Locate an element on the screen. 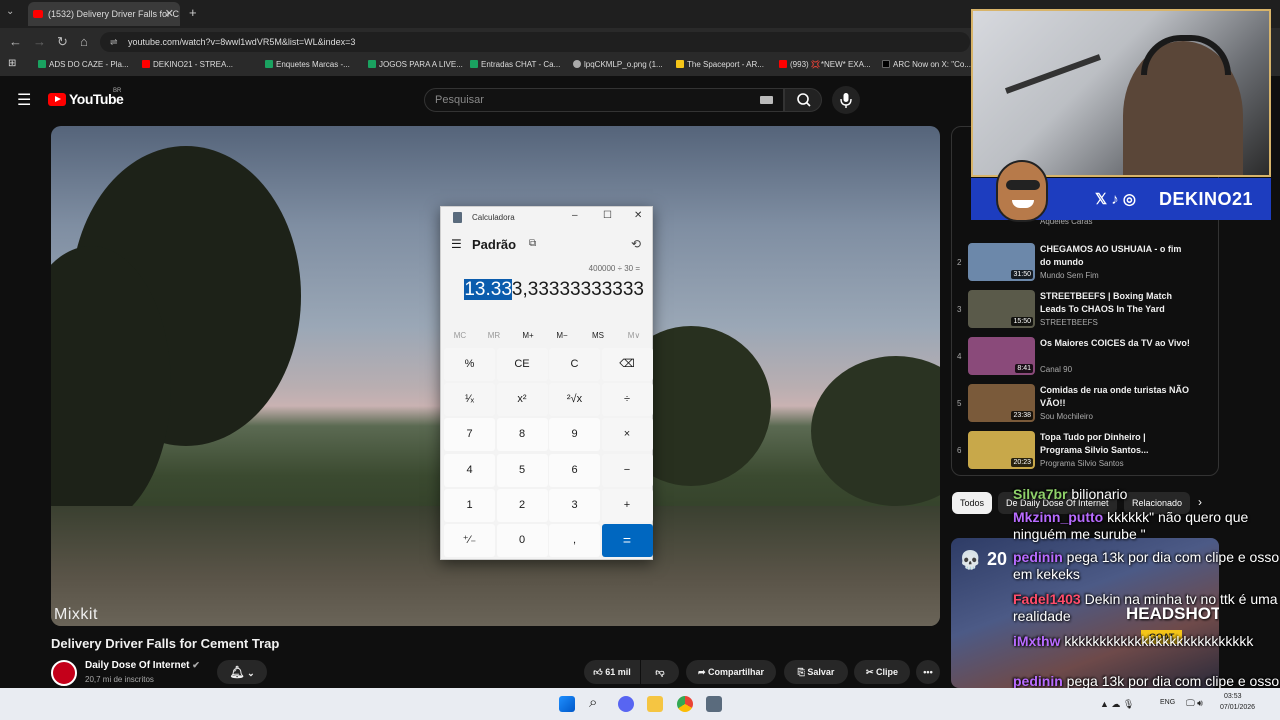 This screenshot has height=720, width=1280. reciprocal-key: ¹⁄ₓ is located at coordinates (469, 400).